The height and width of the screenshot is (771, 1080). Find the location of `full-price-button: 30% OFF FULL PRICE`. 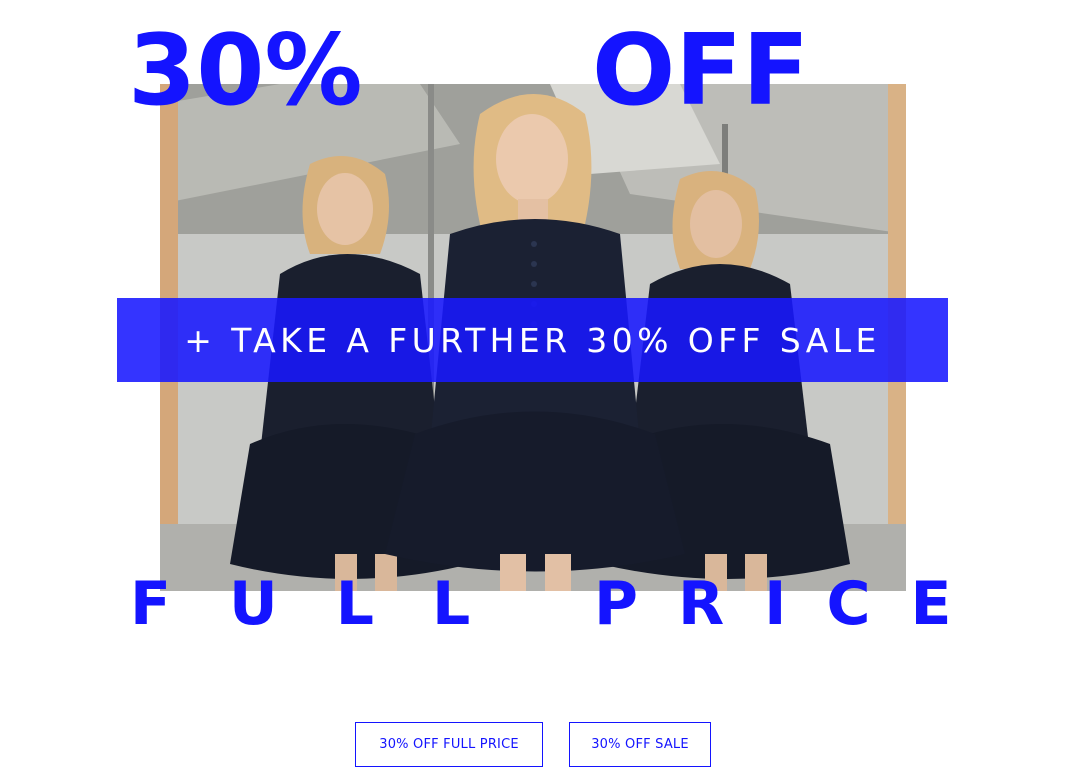

full-price-button: 30% OFF FULL PRICE is located at coordinates (449, 744).